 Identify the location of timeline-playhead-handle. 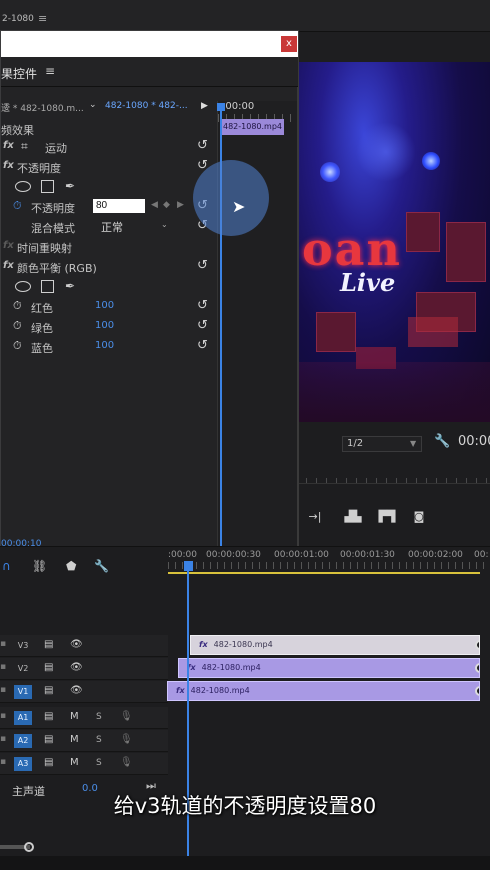
(188, 566).